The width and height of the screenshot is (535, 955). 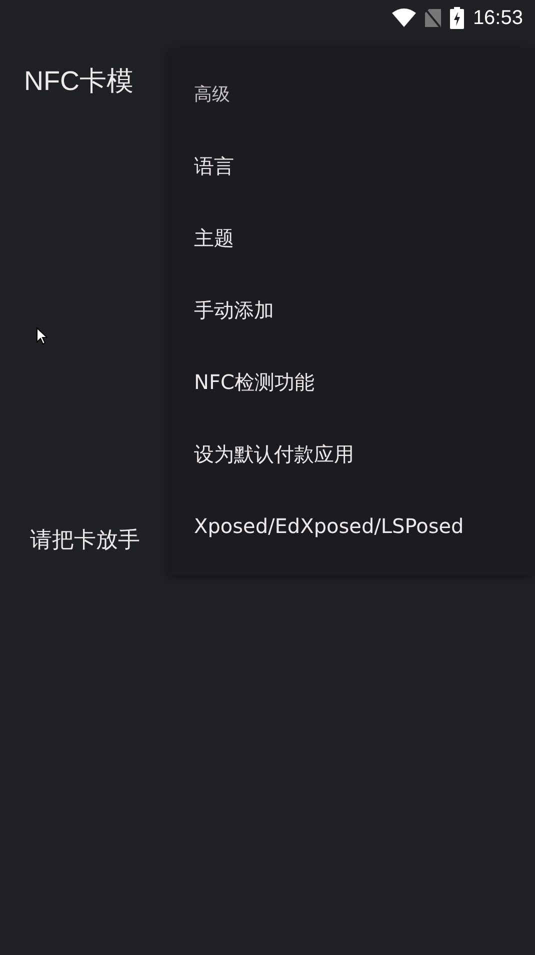 What do you see at coordinates (364, 238) in the screenshot?
I see `menu-item: 主题` at bounding box center [364, 238].